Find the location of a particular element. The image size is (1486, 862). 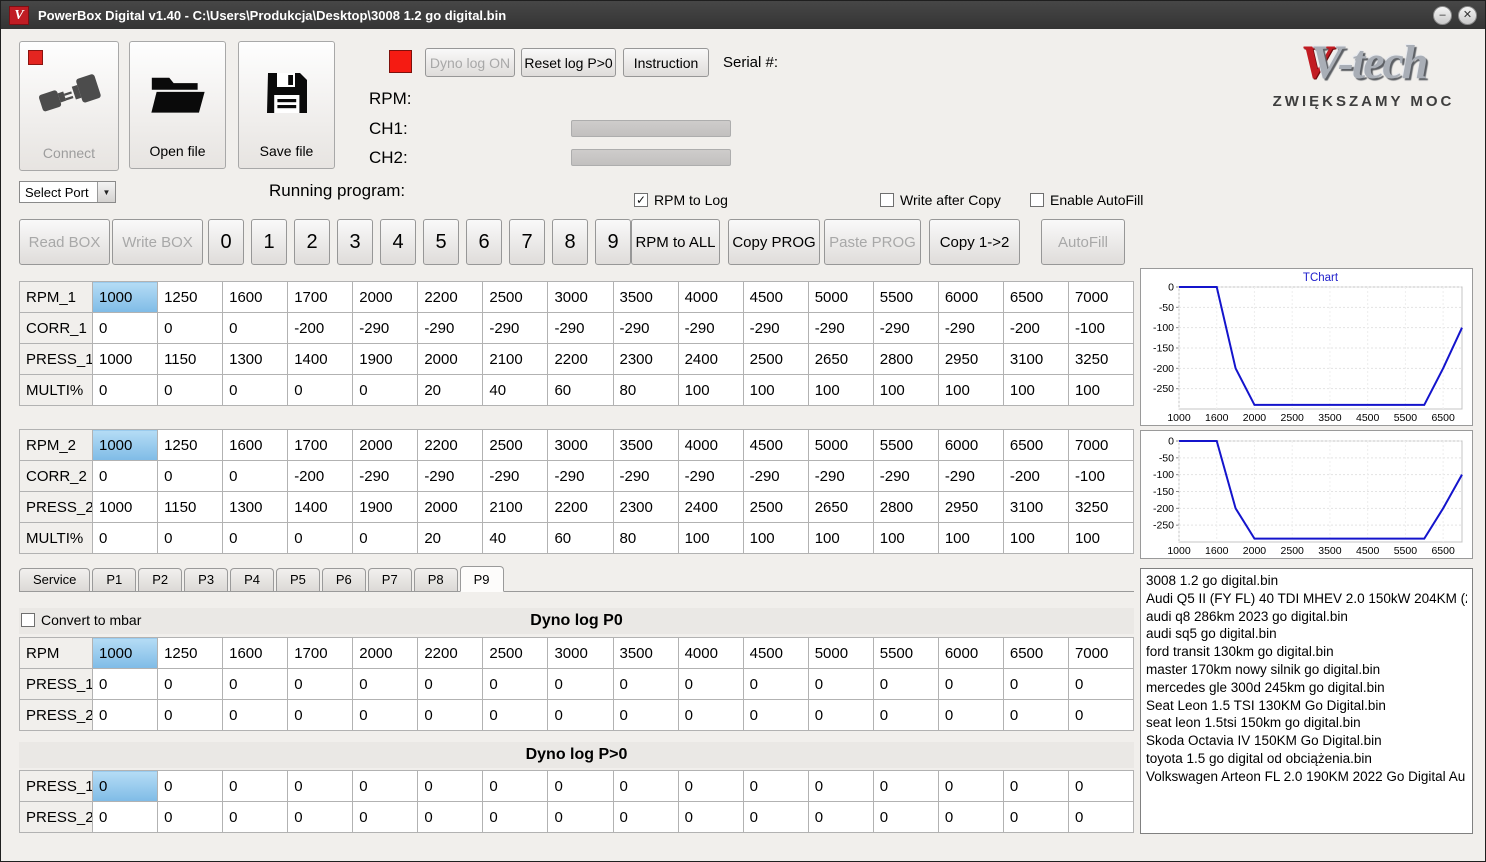

rpm-to-log-checkbox: ✓ RPM to Log is located at coordinates (681, 200).